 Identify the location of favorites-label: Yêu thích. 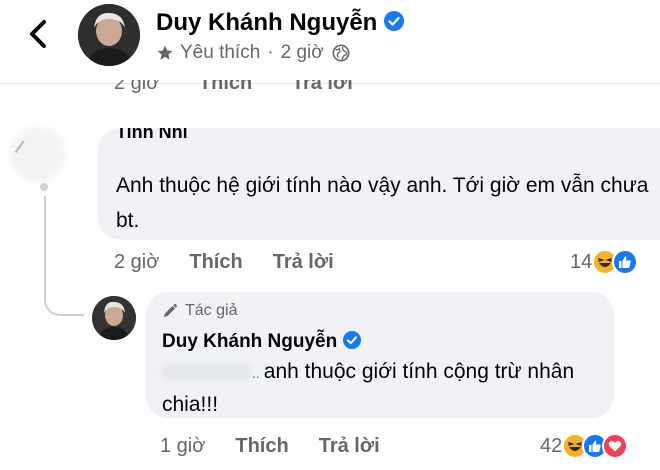
(220, 52).